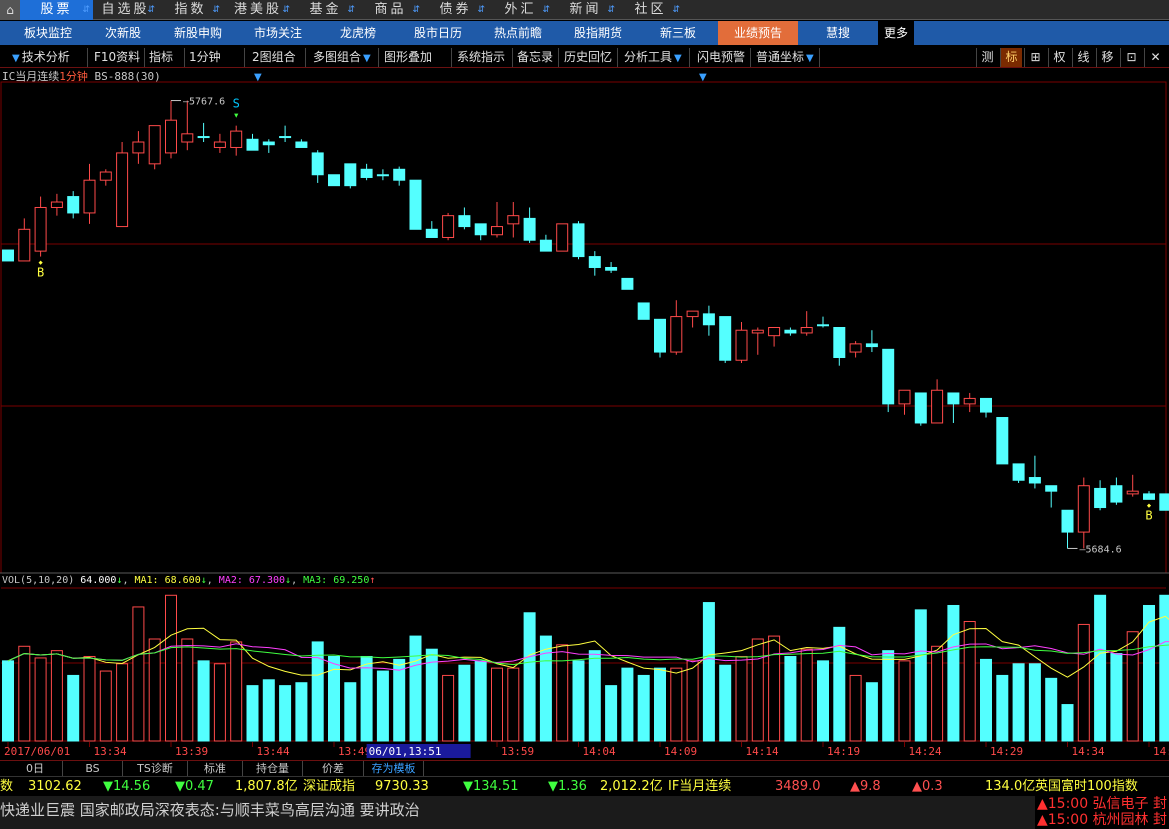 This screenshot has width=1169, height=829. Describe the element at coordinates (372, 580) in the screenshot. I see `vol-ma3-arrow: ↑` at that location.